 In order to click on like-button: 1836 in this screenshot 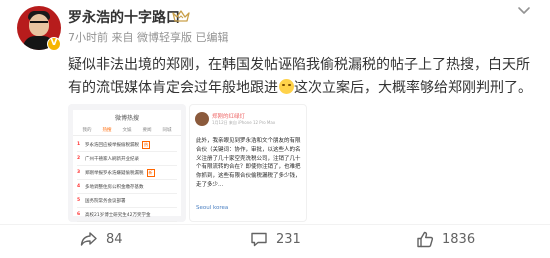, I will do `click(445, 239)`.